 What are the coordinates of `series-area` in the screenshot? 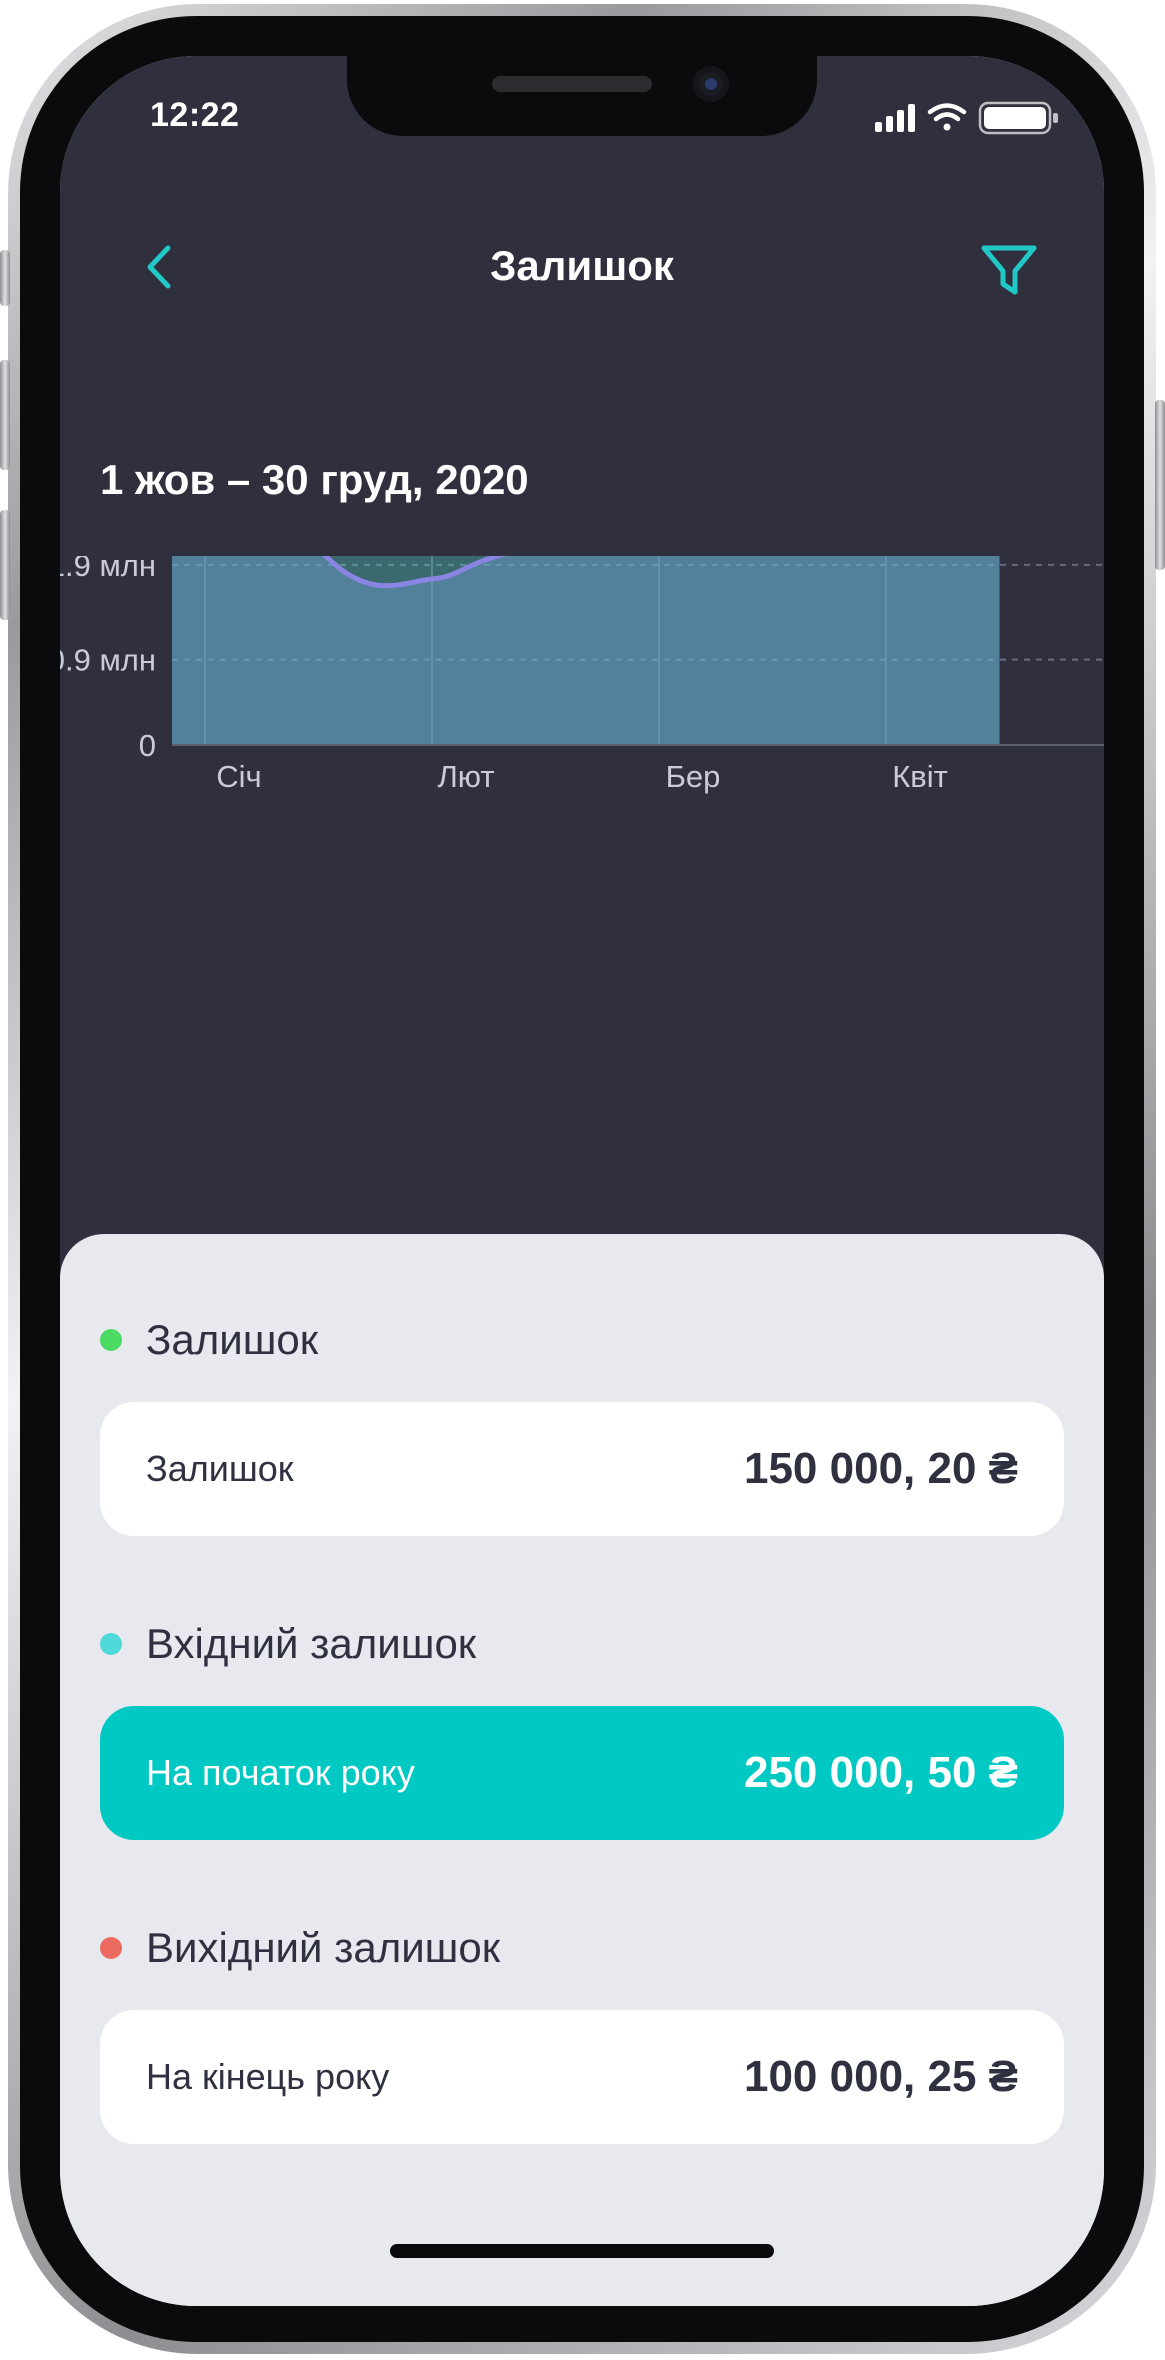 It's located at (586, 650).